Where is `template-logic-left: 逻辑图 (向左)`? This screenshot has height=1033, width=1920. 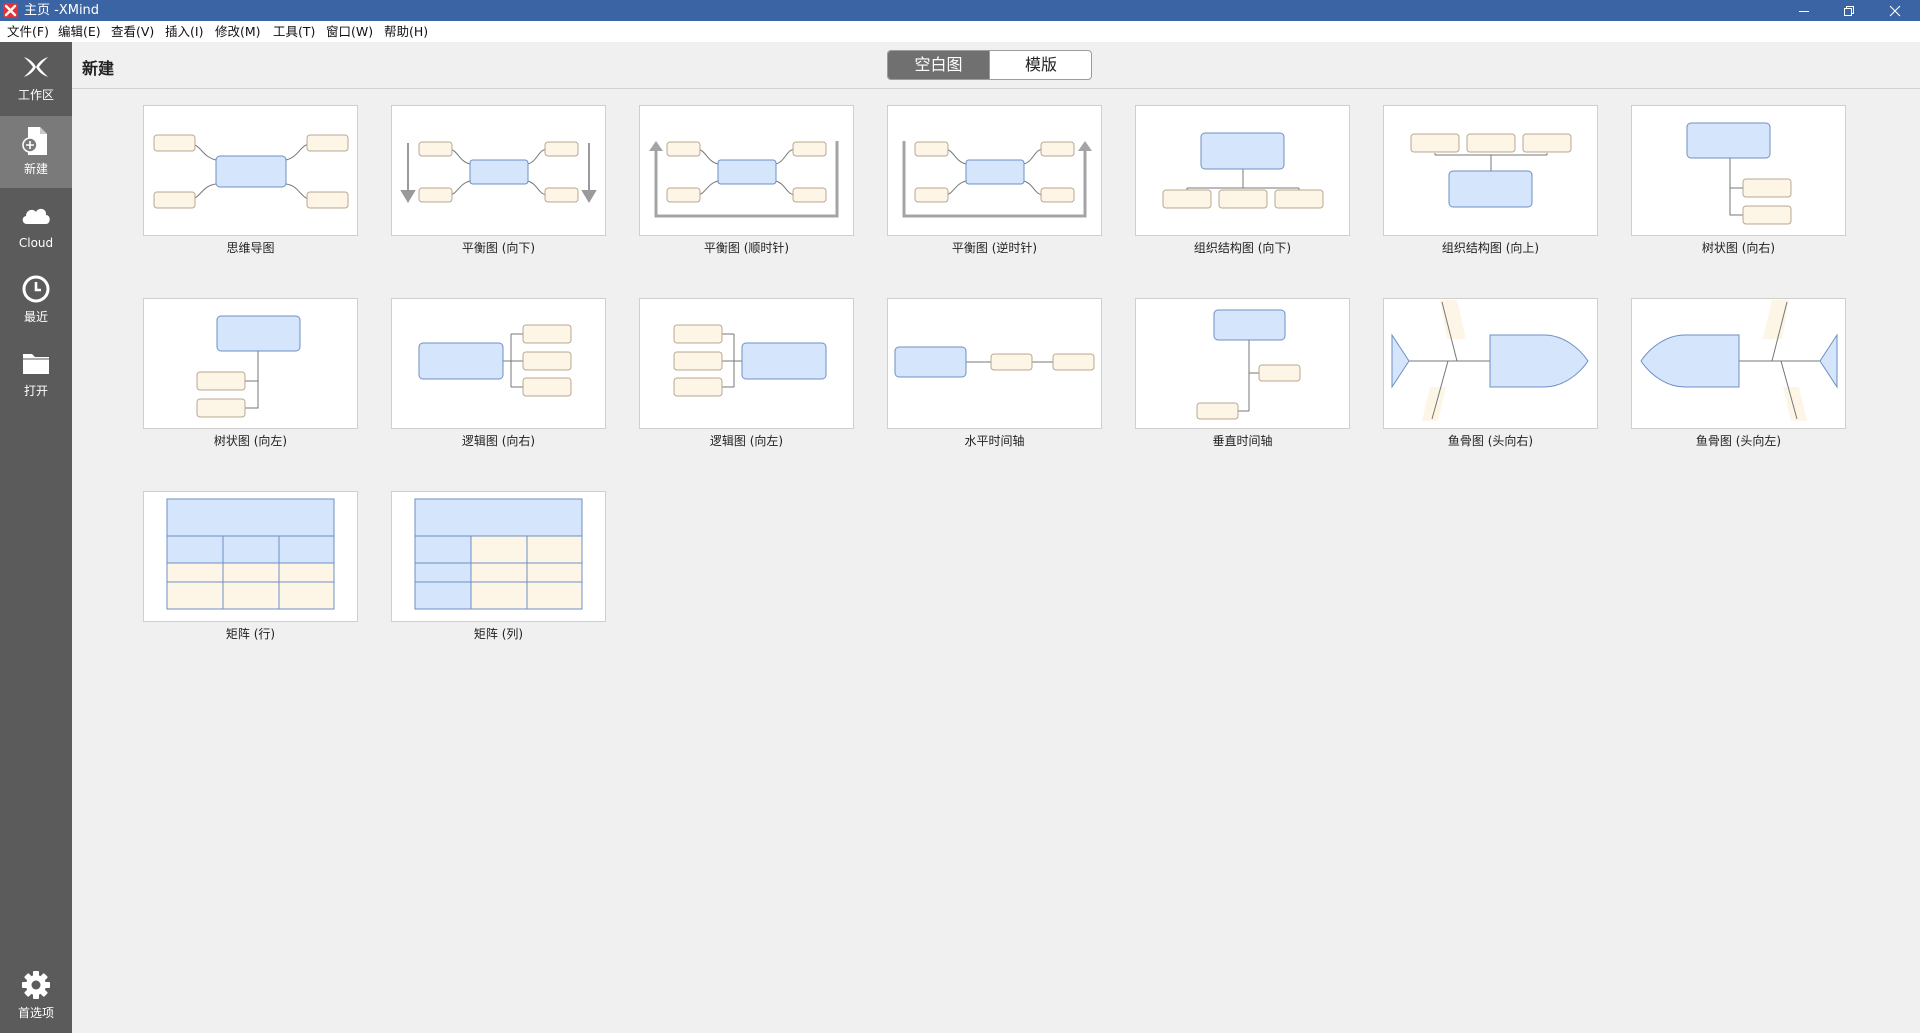 template-logic-left: 逻辑图 (向左) is located at coordinates (747, 373).